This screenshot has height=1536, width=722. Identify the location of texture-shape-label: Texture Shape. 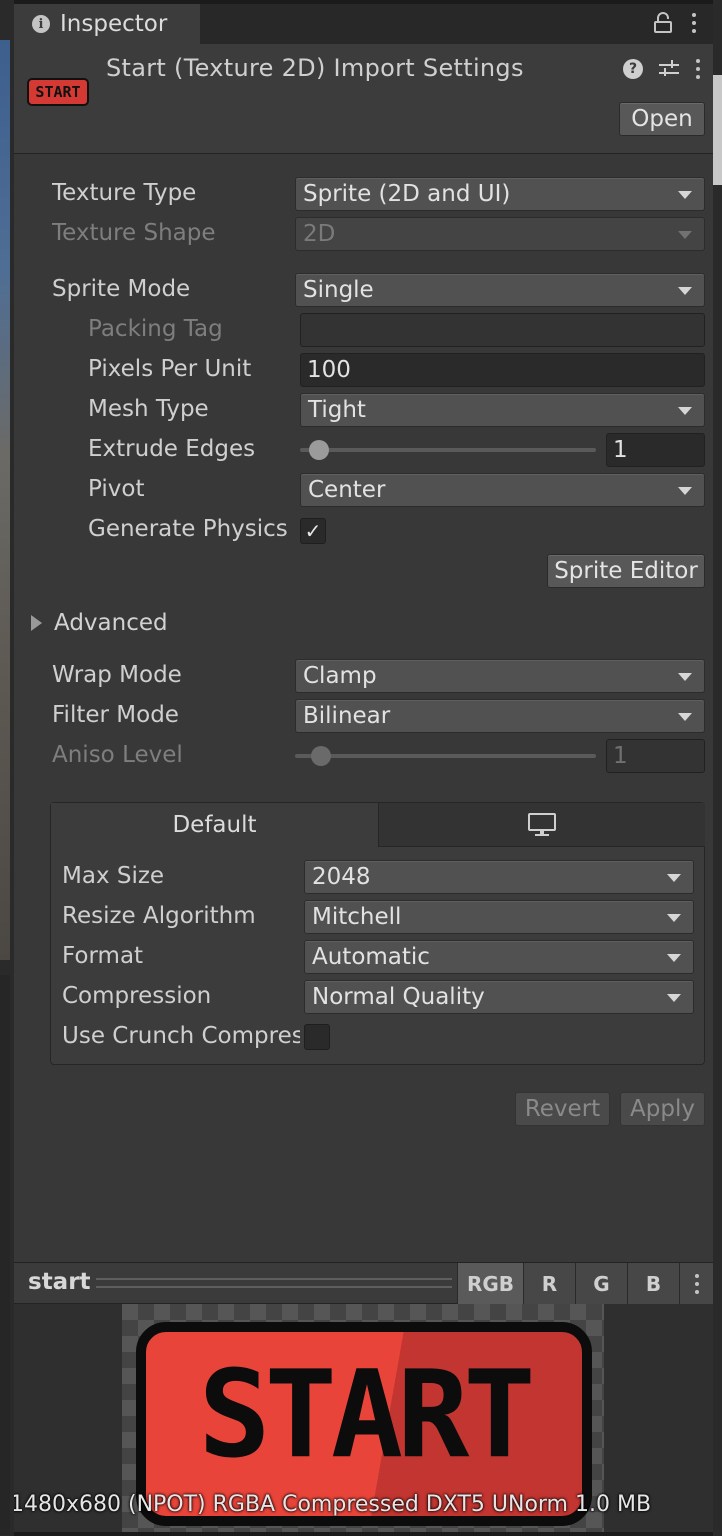
(134, 233).